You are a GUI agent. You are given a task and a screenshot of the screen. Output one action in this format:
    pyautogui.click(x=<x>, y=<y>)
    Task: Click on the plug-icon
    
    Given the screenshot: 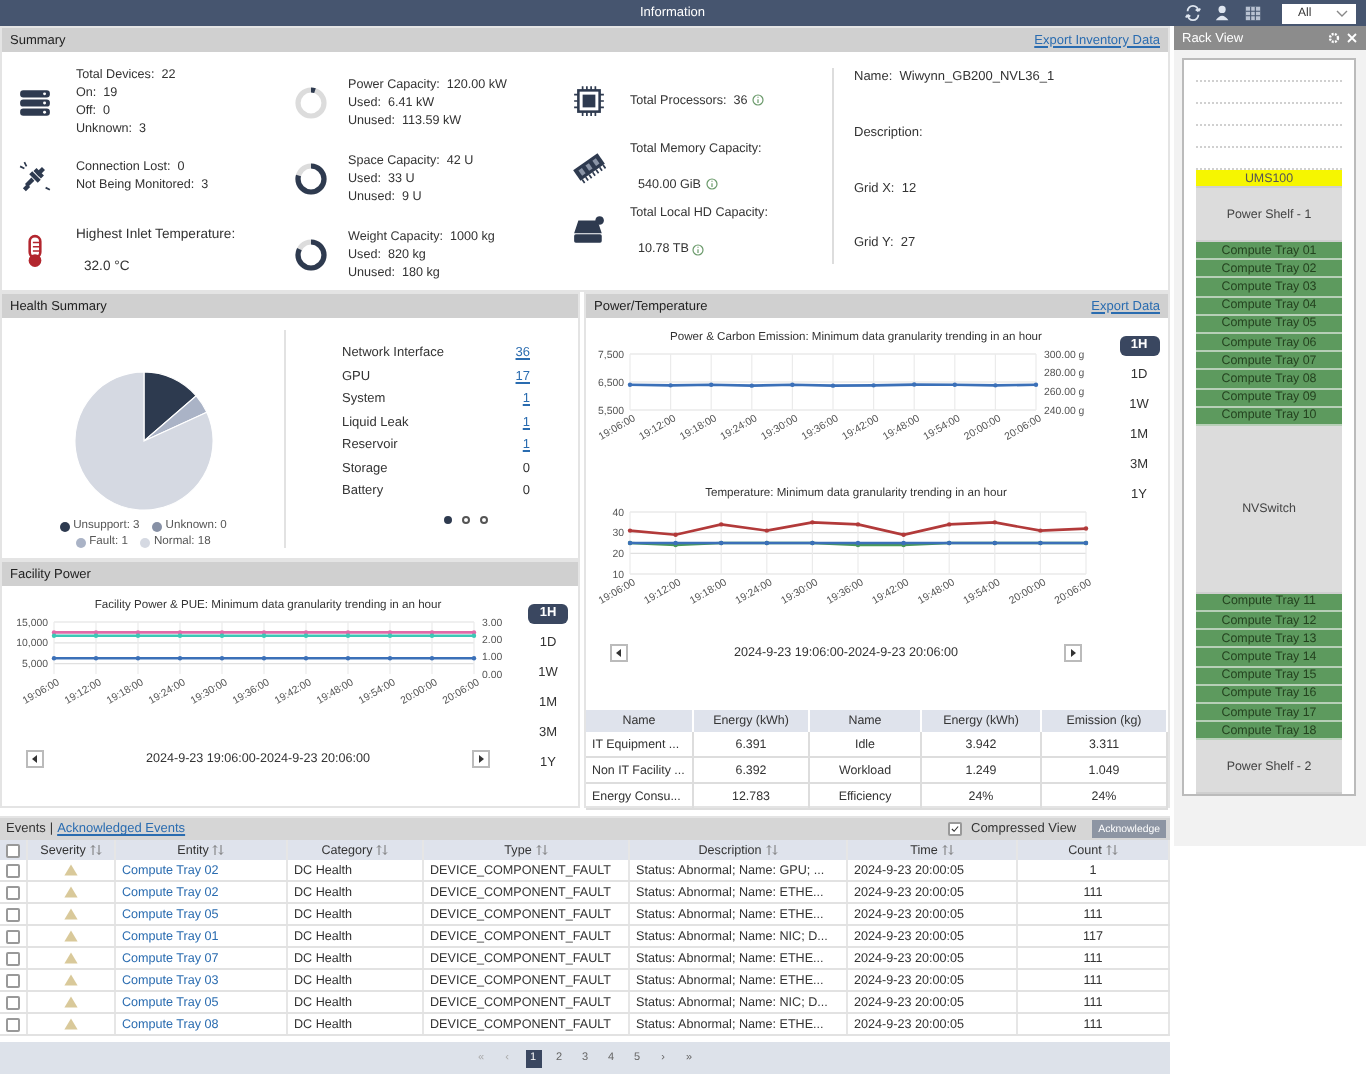 What is the action you would take?
    pyautogui.click(x=35, y=176)
    